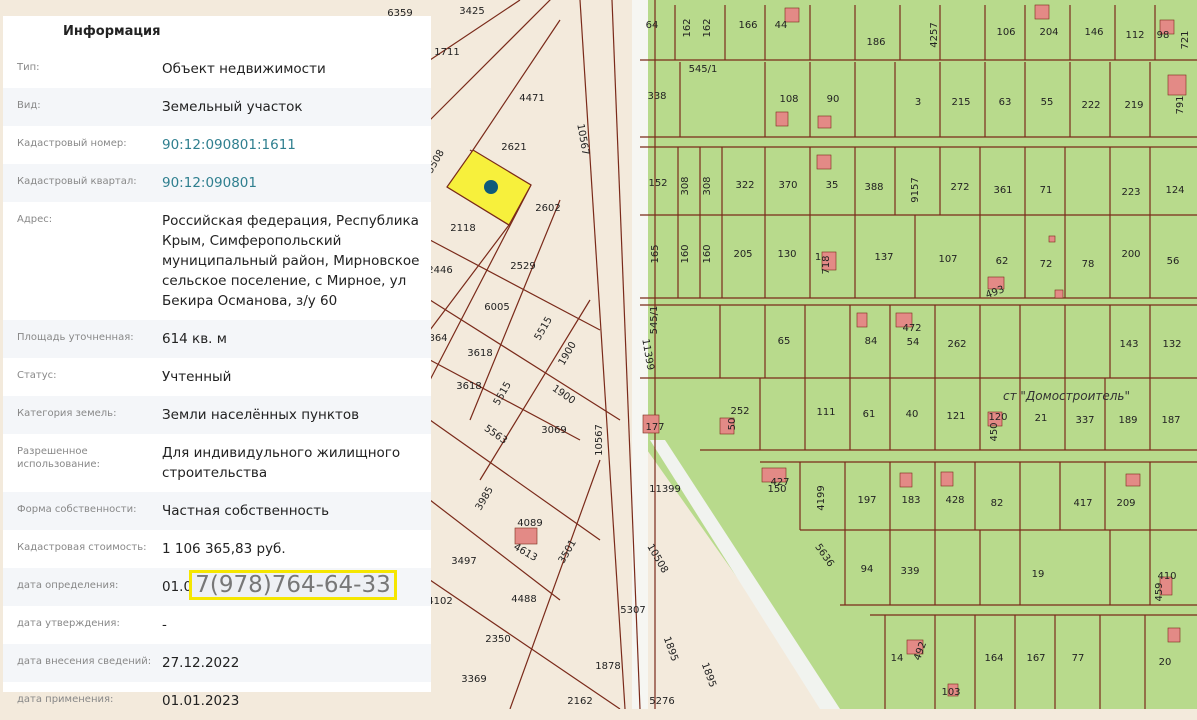  I want to click on info-row-value: Частная собственность, so click(246, 511).